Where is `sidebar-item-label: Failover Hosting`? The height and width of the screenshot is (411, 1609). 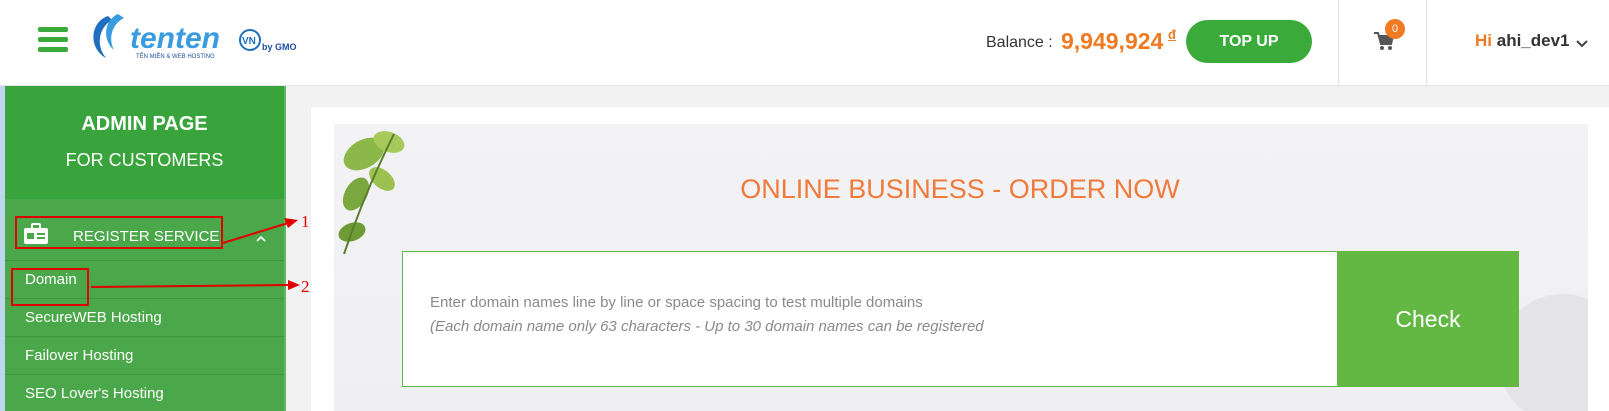 sidebar-item-label: Failover Hosting is located at coordinates (79, 355).